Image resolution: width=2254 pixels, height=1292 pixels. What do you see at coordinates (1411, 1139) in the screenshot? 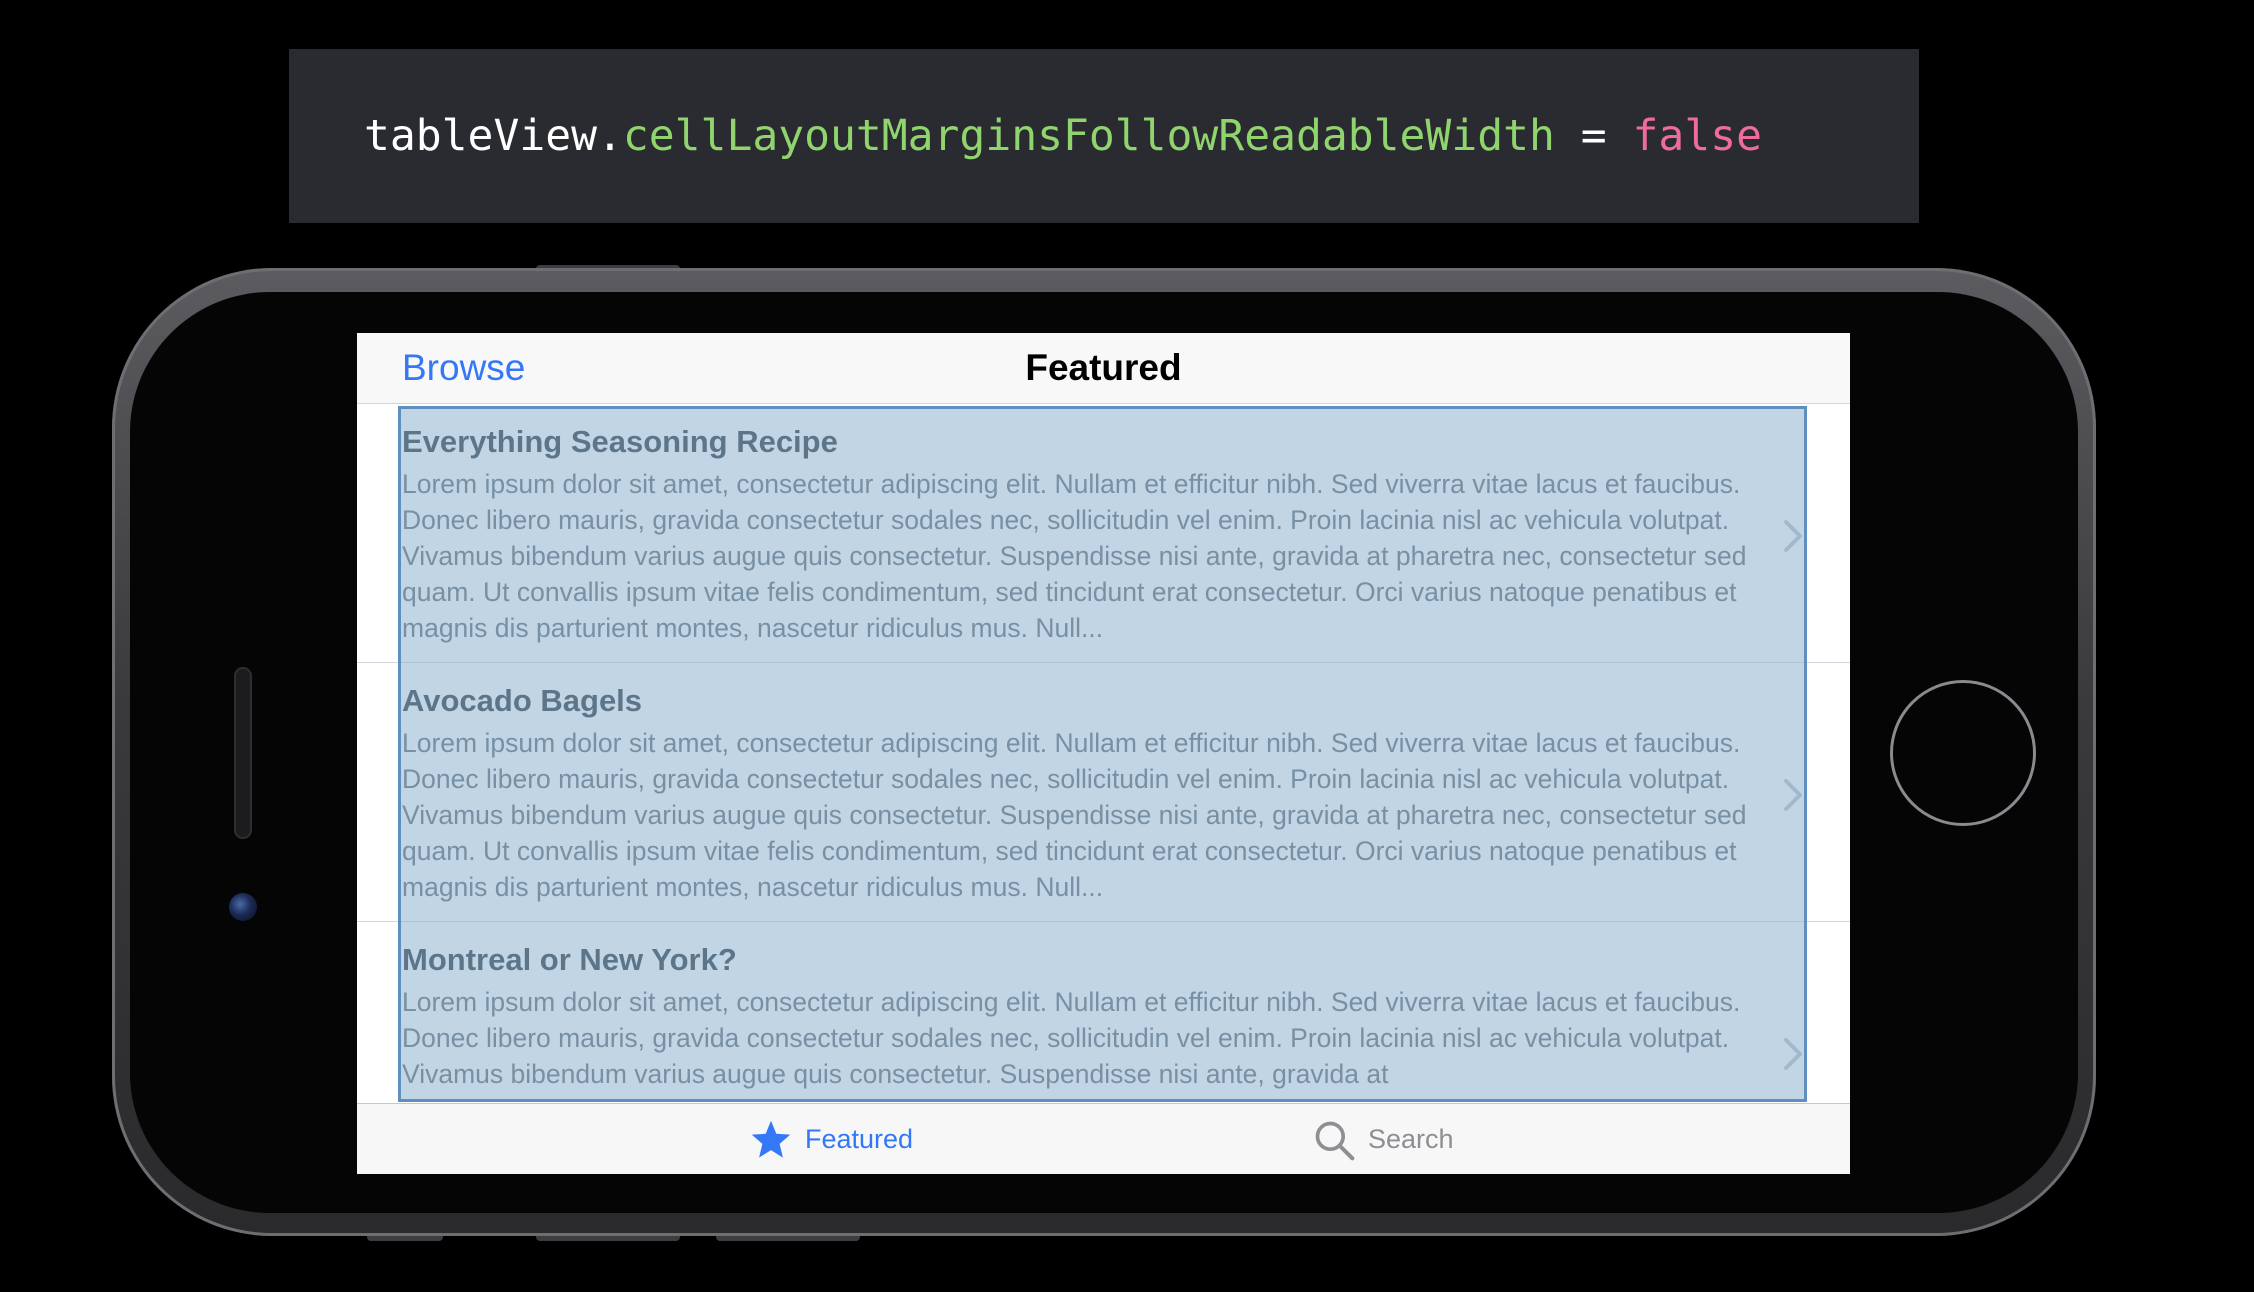
I see `tab-search-label: Search` at bounding box center [1411, 1139].